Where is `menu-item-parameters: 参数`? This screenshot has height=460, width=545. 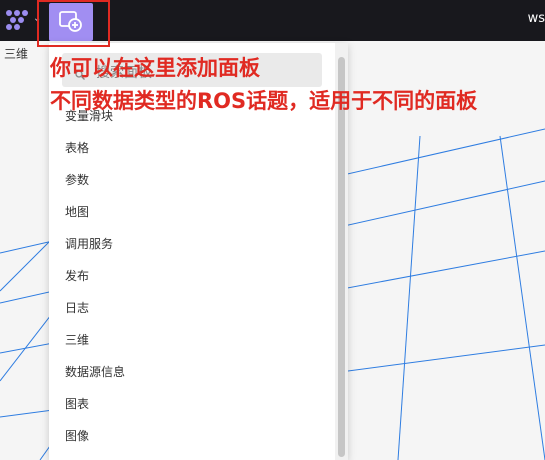
menu-item-parameters: 参数 is located at coordinates (77, 179).